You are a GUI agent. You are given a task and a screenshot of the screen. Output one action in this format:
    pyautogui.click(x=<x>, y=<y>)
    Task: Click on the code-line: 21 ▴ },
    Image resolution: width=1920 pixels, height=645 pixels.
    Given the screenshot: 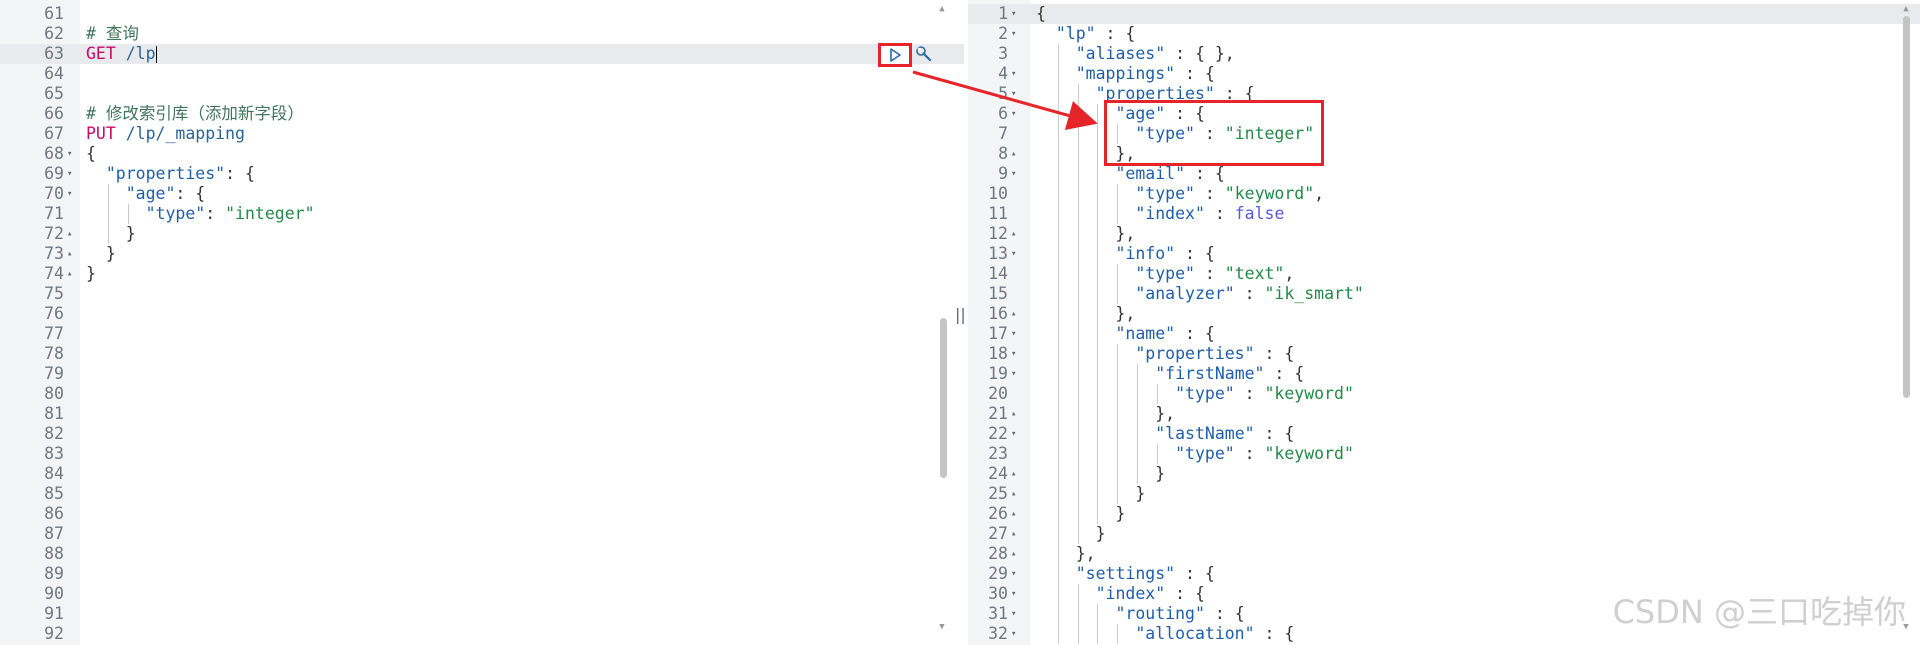 What is the action you would take?
    pyautogui.click(x=1444, y=414)
    